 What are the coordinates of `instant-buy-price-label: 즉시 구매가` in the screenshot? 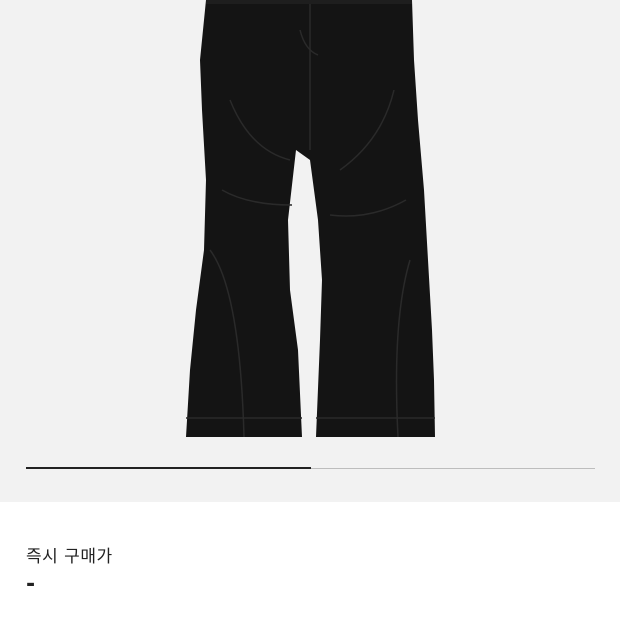 It's located at (69, 557).